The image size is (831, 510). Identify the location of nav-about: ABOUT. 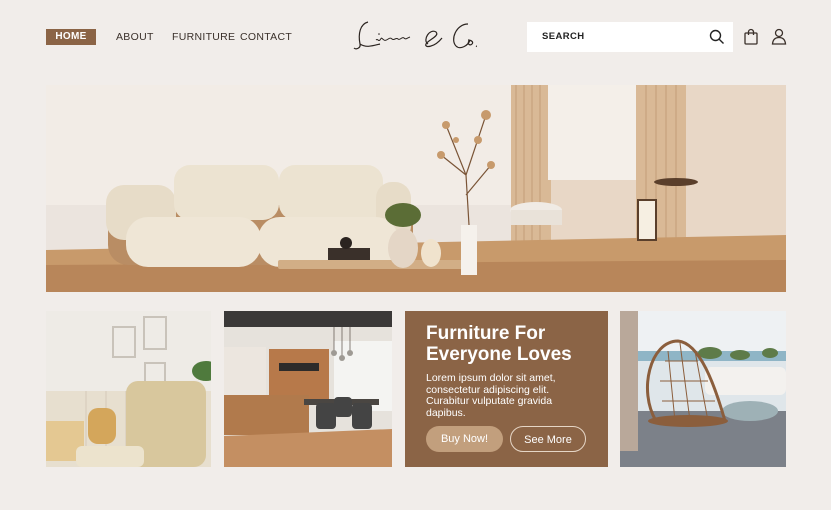
(135, 37).